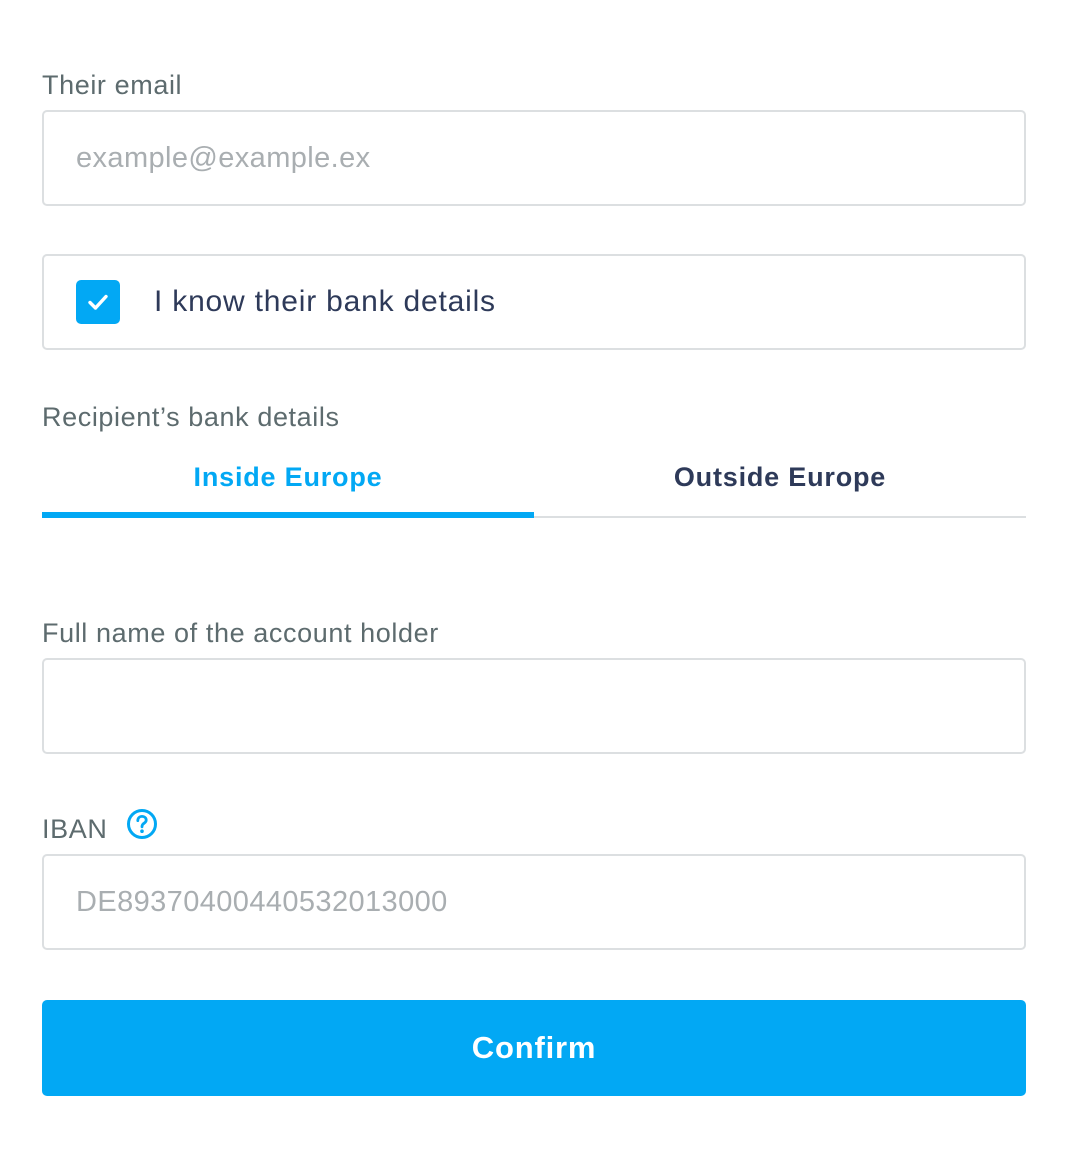 This screenshot has height=1154, width=1068. I want to click on bank-details-checkbox, so click(98, 302).